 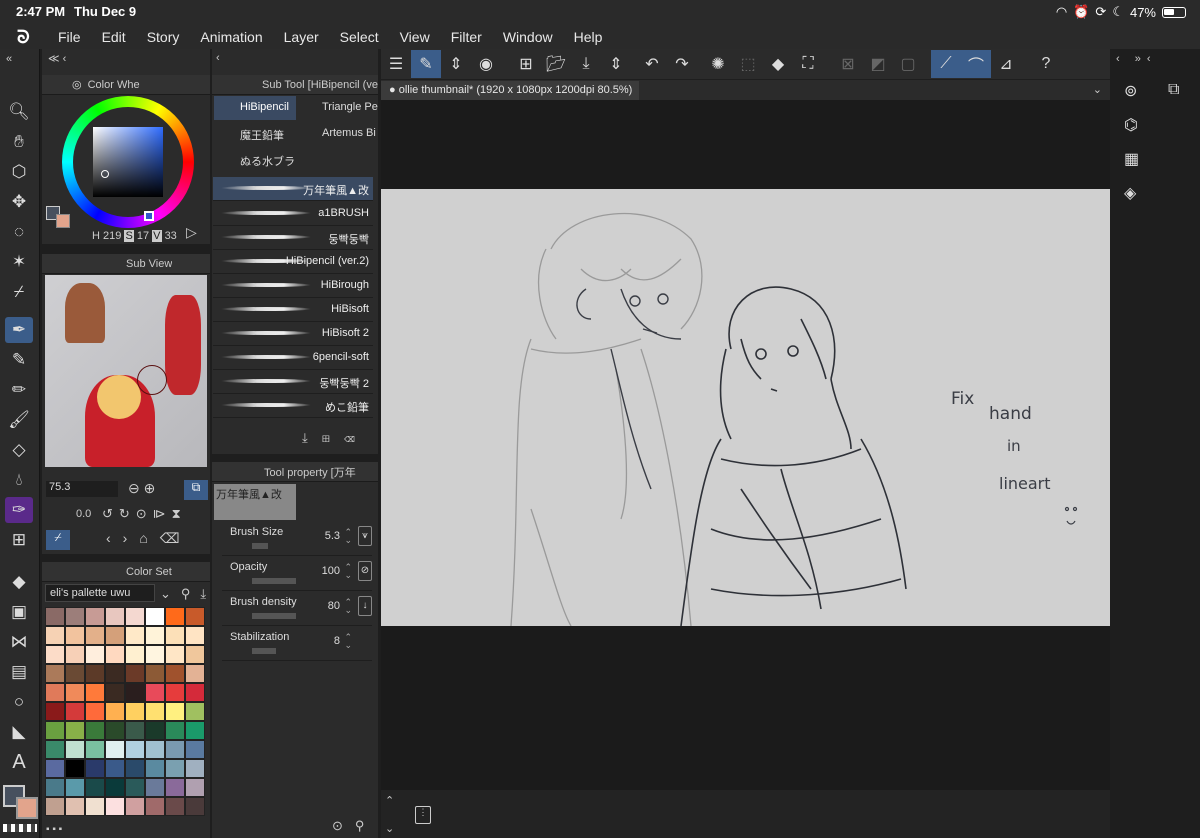 I want to click on pencil-icon: ✏, so click(x=19, y=390).